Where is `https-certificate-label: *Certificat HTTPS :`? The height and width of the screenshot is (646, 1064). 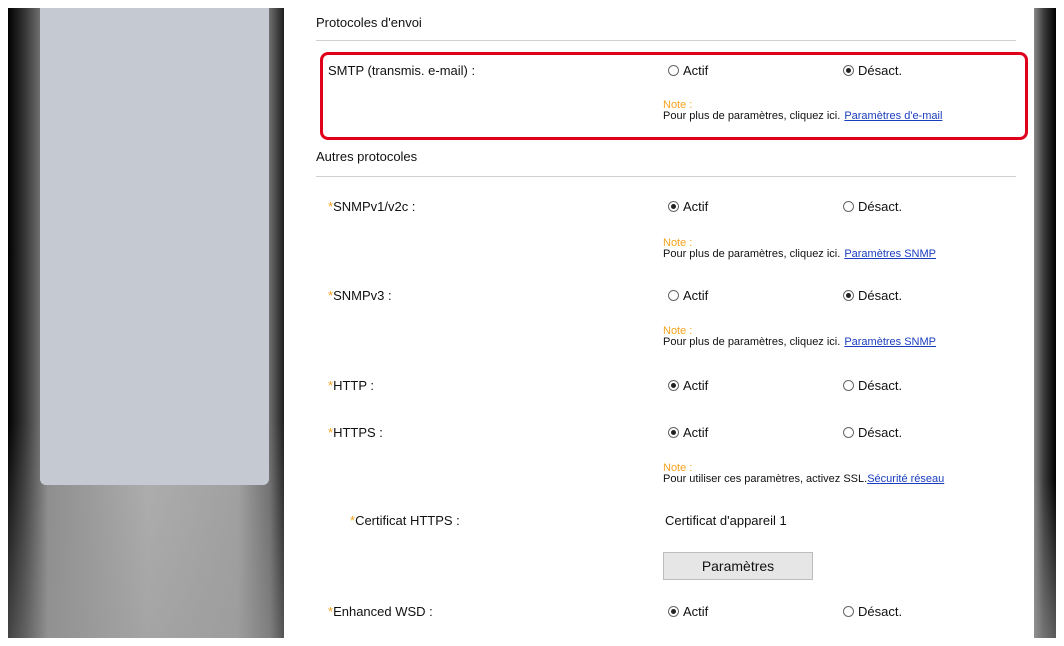 https-certificate-label: *Certificat HTTPS : is located at coordinates (405, 520).